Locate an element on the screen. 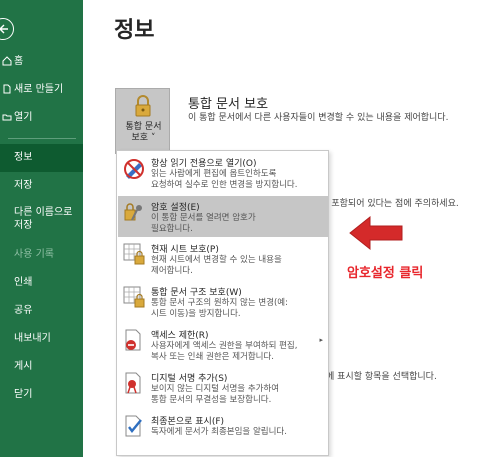 This screenshot has width=500, height=457. section-description: 이 통합 문서에서 다른 사용자들이 변경할 수 있는 내용을 제어합니다. is located at coordinates (318, 118).